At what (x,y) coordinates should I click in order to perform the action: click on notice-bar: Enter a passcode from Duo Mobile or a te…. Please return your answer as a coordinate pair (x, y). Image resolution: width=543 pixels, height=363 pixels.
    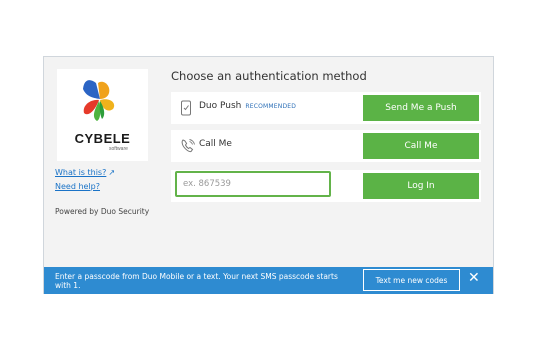
    Looking at the image, I should click on (268, 280).